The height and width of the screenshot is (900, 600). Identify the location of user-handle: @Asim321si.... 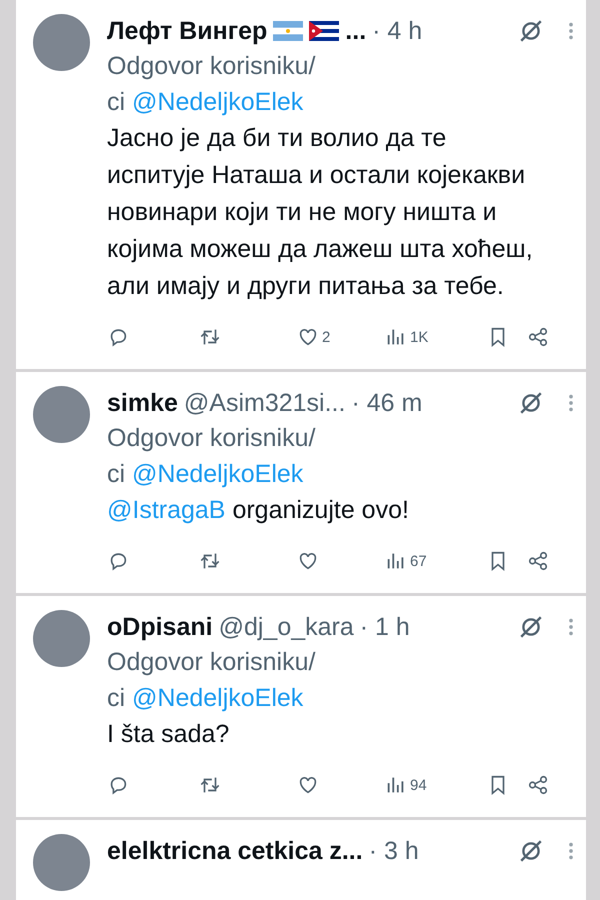
(265, 403).